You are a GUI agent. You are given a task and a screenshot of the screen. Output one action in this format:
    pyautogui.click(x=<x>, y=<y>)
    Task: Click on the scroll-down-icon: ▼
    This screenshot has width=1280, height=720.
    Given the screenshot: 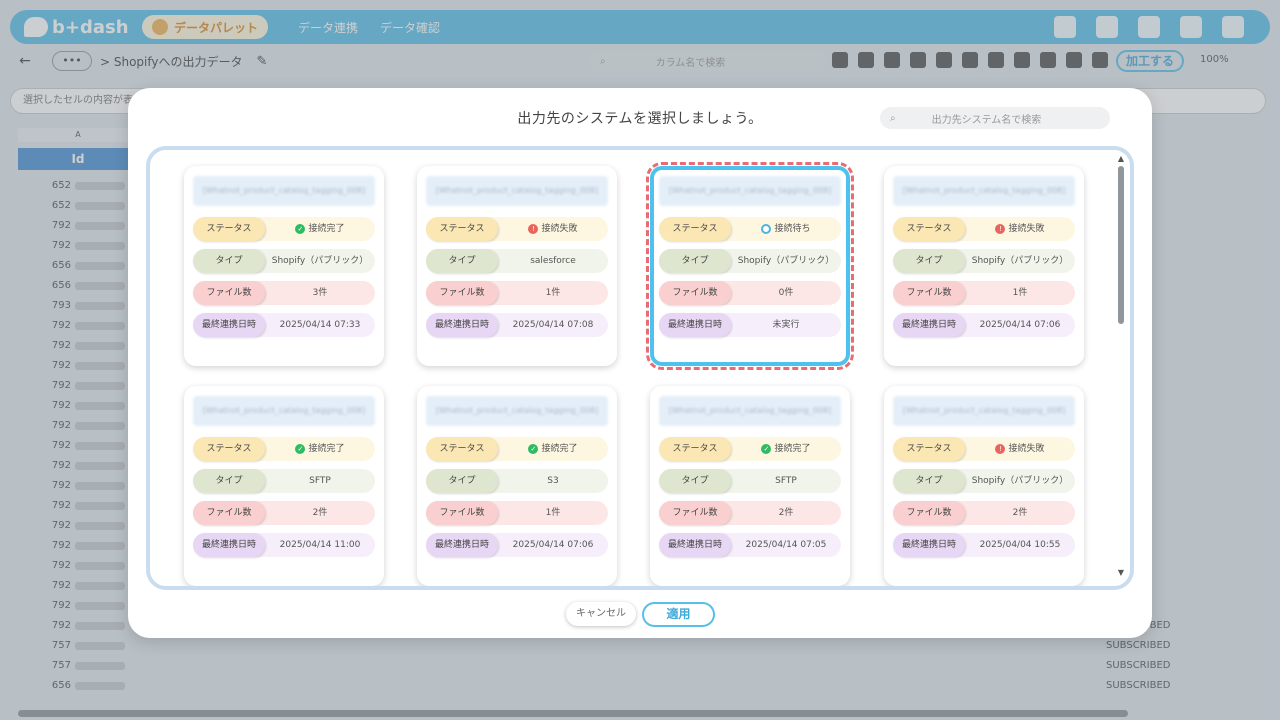 What is the action you would take?
    pyautogui.click(x=1121, y=573)
    